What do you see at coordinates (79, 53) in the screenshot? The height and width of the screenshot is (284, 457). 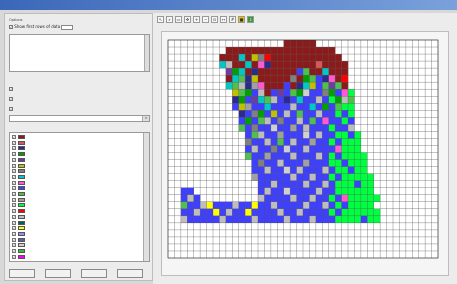 I see `description-textarea` at bounding box center [79, 53].